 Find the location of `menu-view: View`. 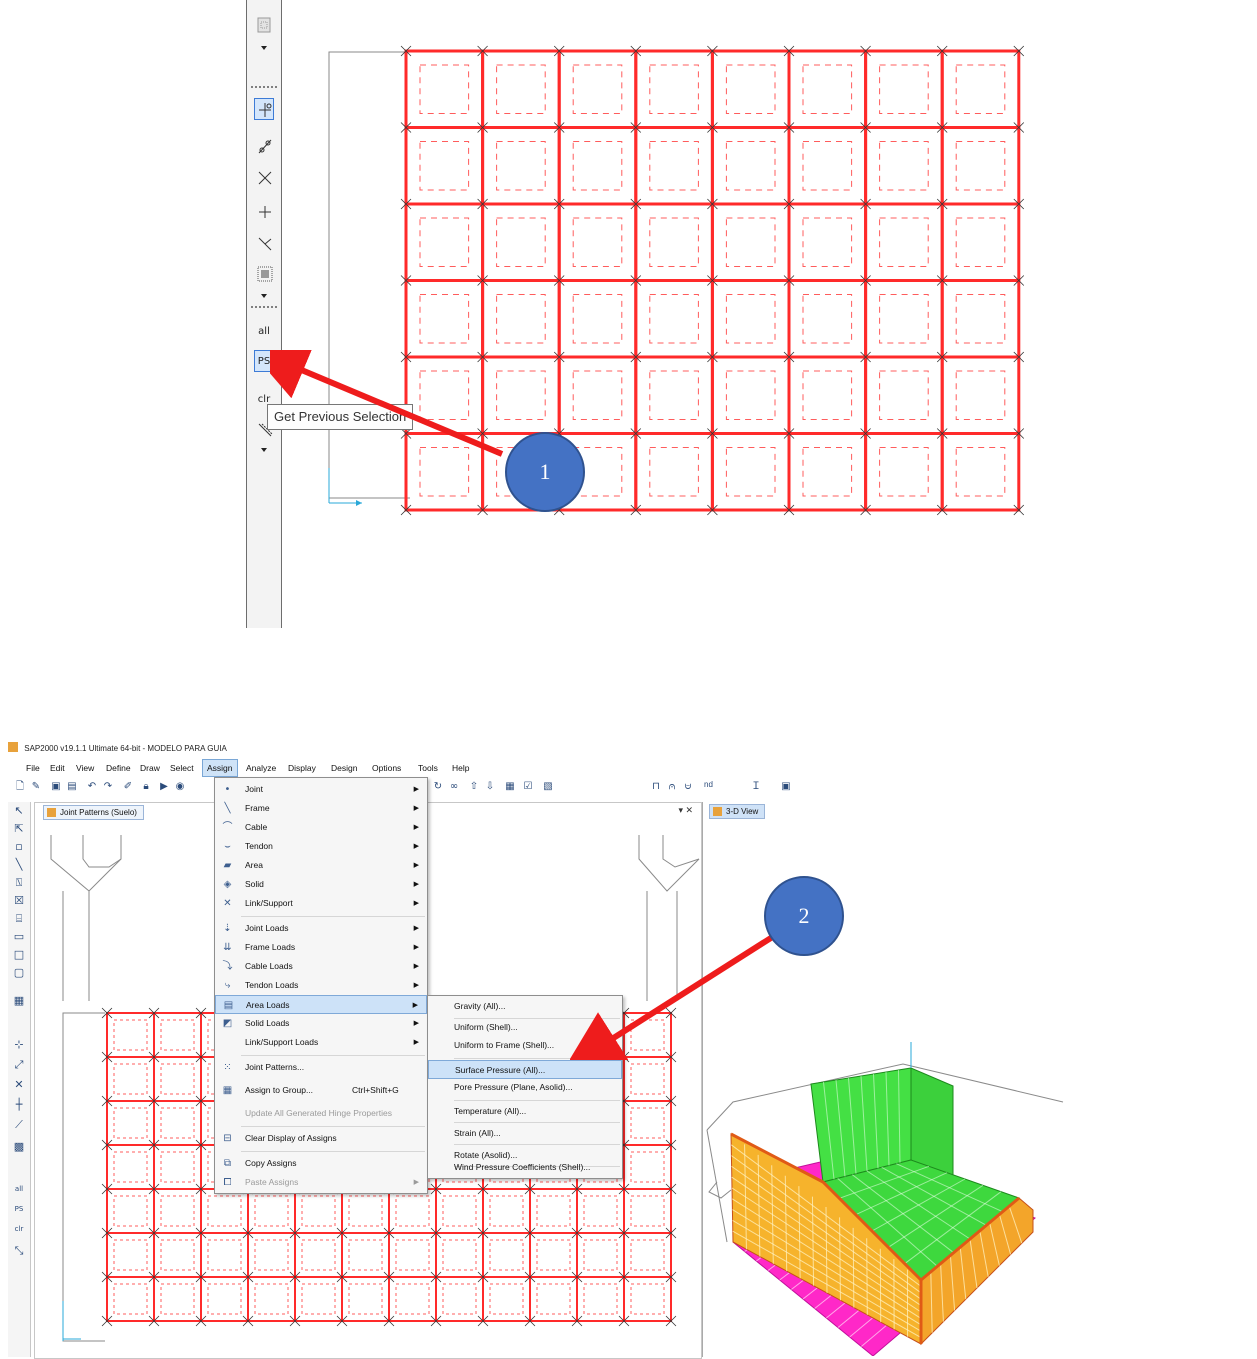

menu-view: View is located at coordinates (85, 768).